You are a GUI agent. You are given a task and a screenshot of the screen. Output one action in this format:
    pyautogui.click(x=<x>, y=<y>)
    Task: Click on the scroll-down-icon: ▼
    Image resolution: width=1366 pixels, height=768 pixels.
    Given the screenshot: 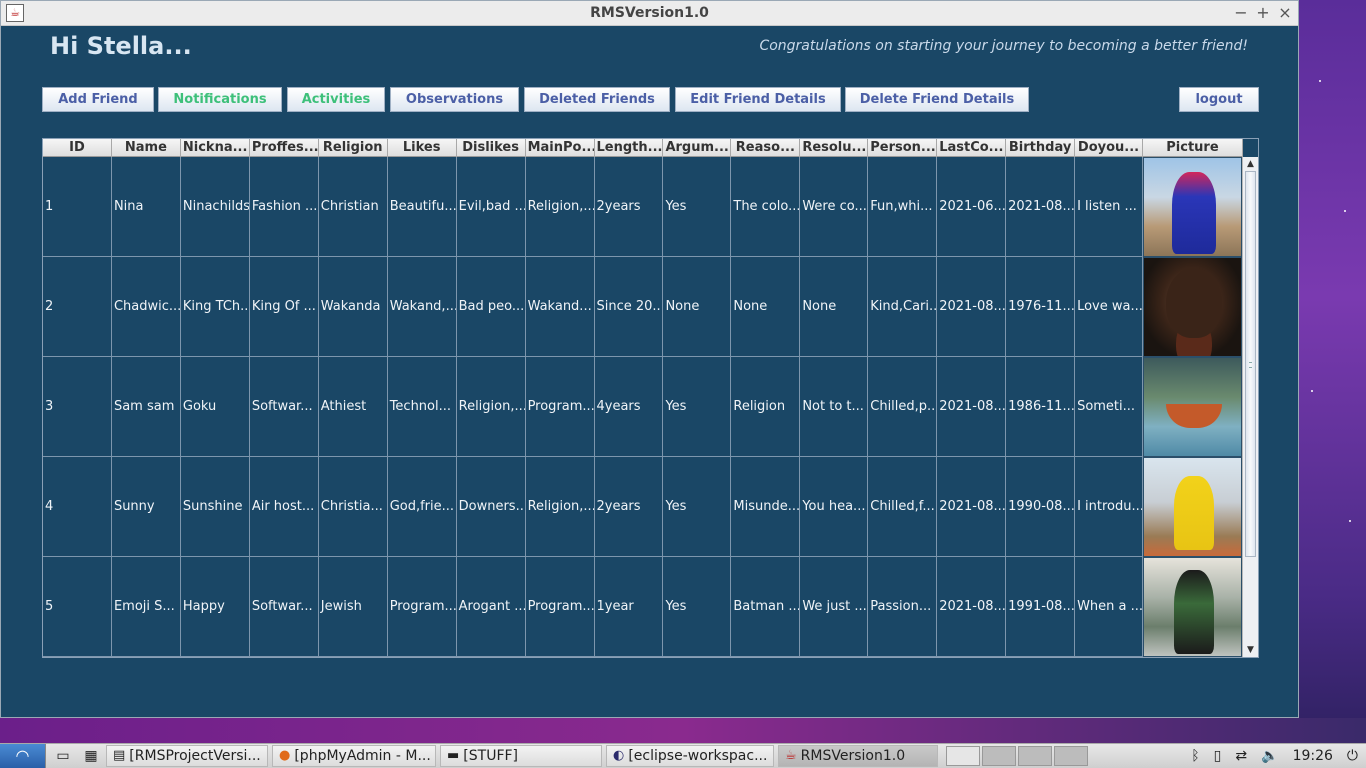 What is the action you would take?
    pyautogui.click(x=1250, y=650)
    